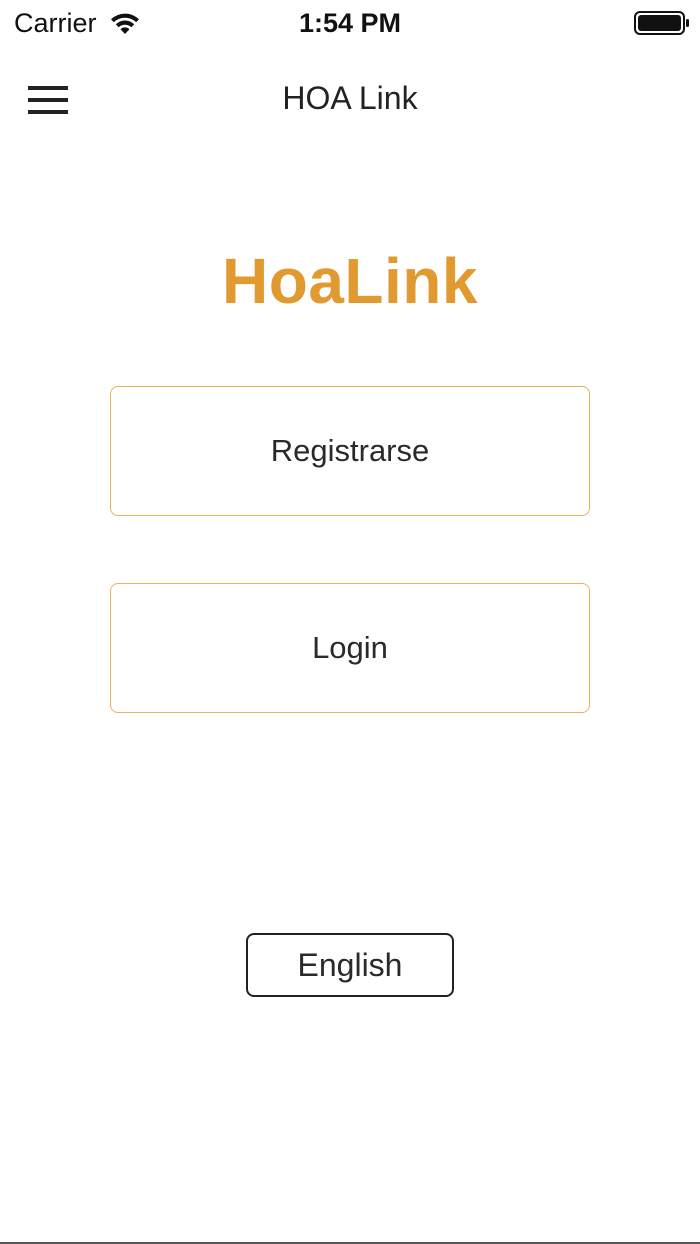 The height and width of the screenshot is (1244, 700). What do you see at coordinates (350, 965) in the screenshot?
I see `language-toggle-button: English` at bounding box center [350, 965].